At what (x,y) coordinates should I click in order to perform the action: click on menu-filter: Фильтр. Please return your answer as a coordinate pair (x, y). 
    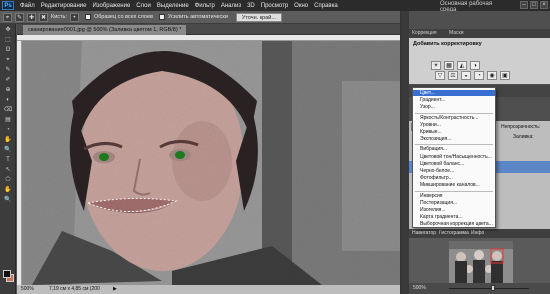
    Looking at the image, I should click on (205, 6).